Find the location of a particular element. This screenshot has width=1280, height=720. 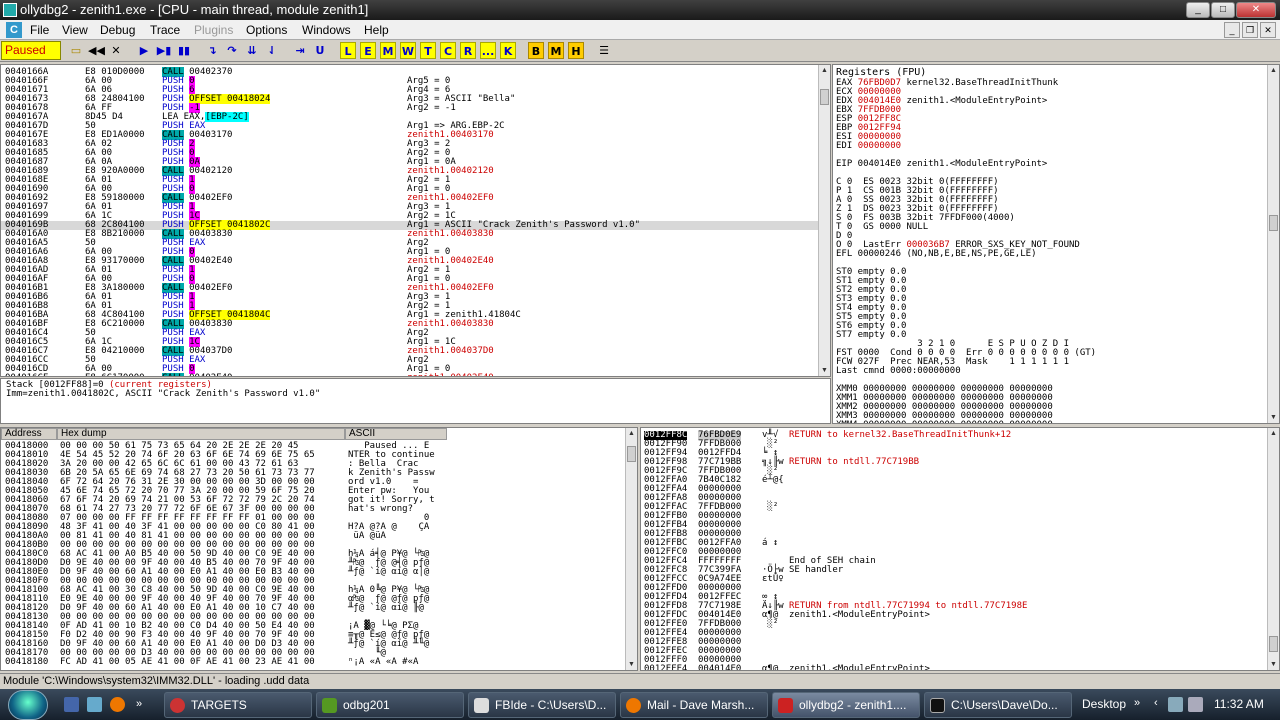

stack-comment: zenith1.<ModuleEntryPoint> is located at coordinates (859, 615).